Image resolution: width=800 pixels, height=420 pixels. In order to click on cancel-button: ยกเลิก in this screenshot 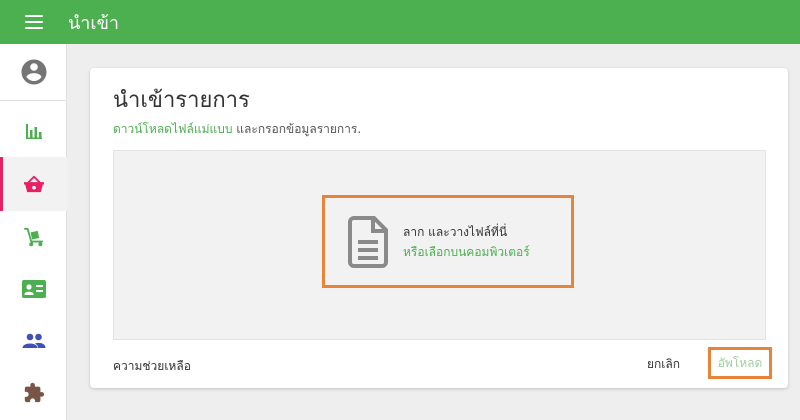, I will do `click(663, 364)`.